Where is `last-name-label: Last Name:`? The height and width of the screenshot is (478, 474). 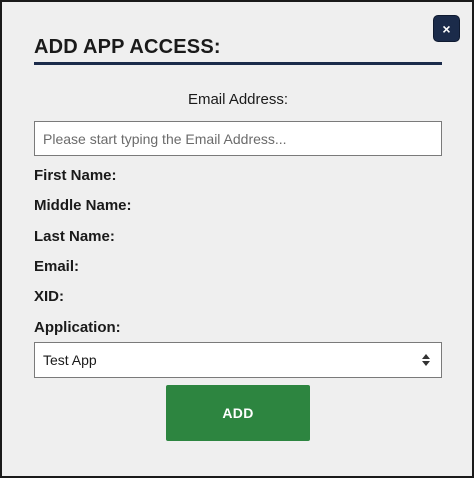 last-name-label: Last Name: is located at coordinates (74, 236).